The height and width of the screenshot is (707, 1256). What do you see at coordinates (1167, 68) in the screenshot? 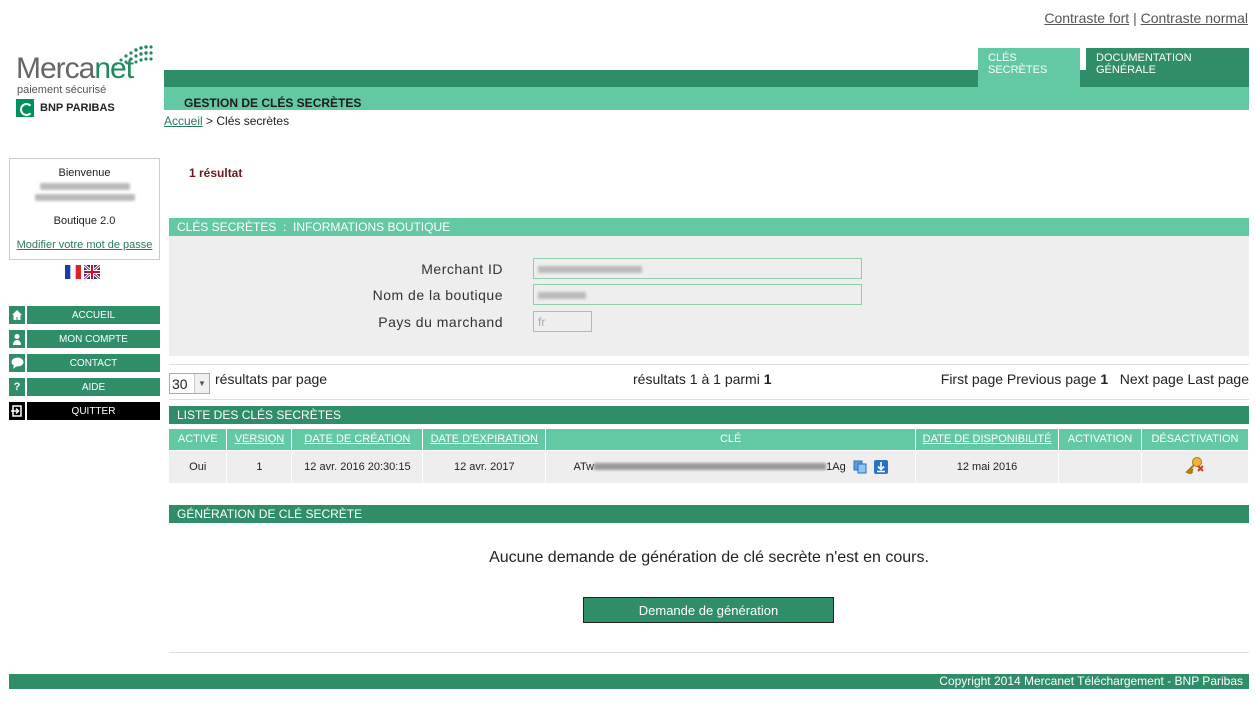
I see `tab-general-documentation: DOCUMENTATION GÉNÉRALE` at bounding box center [1167, 68].